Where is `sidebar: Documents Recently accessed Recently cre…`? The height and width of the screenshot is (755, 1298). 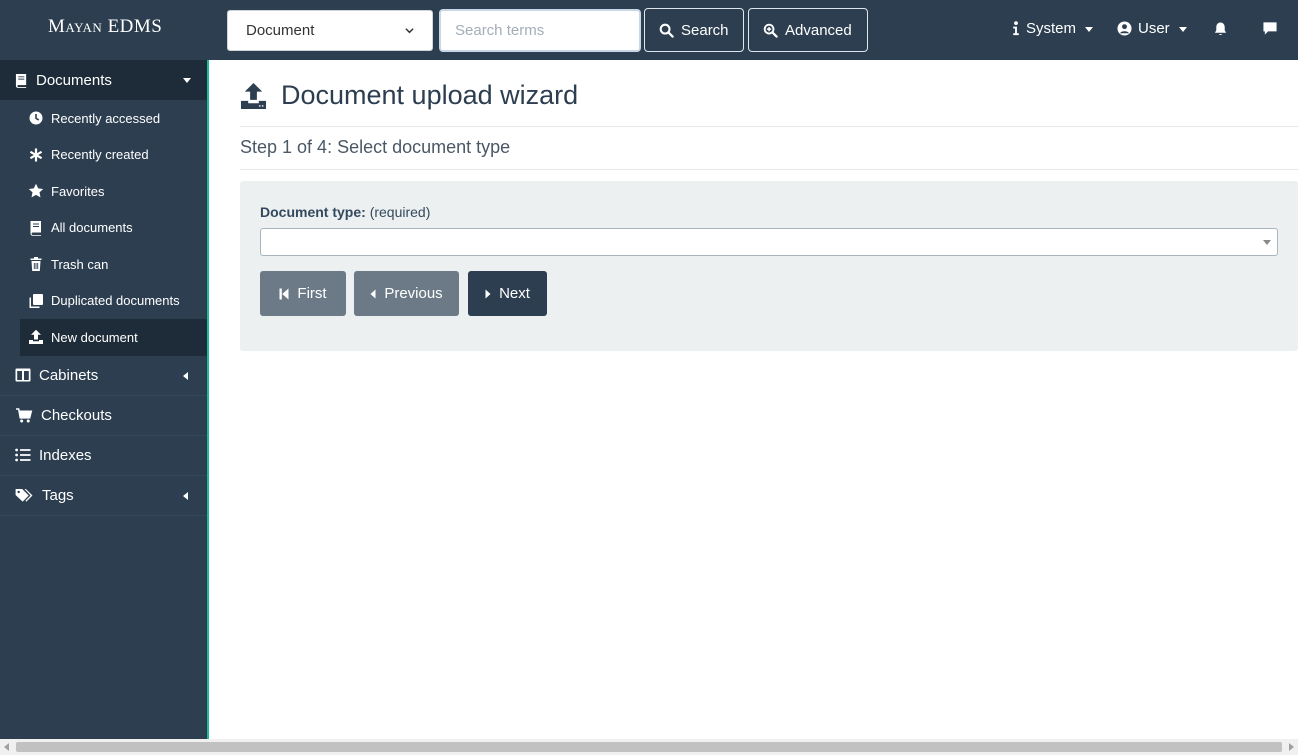 sidebar: Documents Recently accessed Recently cre… is located at coordinates (104, 400).